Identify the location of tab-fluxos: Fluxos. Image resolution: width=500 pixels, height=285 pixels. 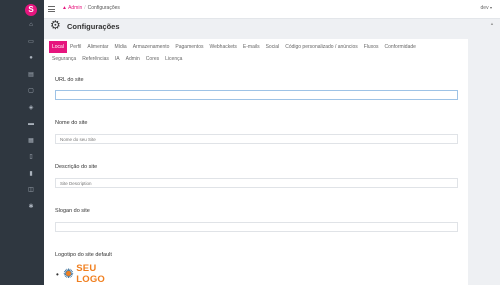
(371, 47).